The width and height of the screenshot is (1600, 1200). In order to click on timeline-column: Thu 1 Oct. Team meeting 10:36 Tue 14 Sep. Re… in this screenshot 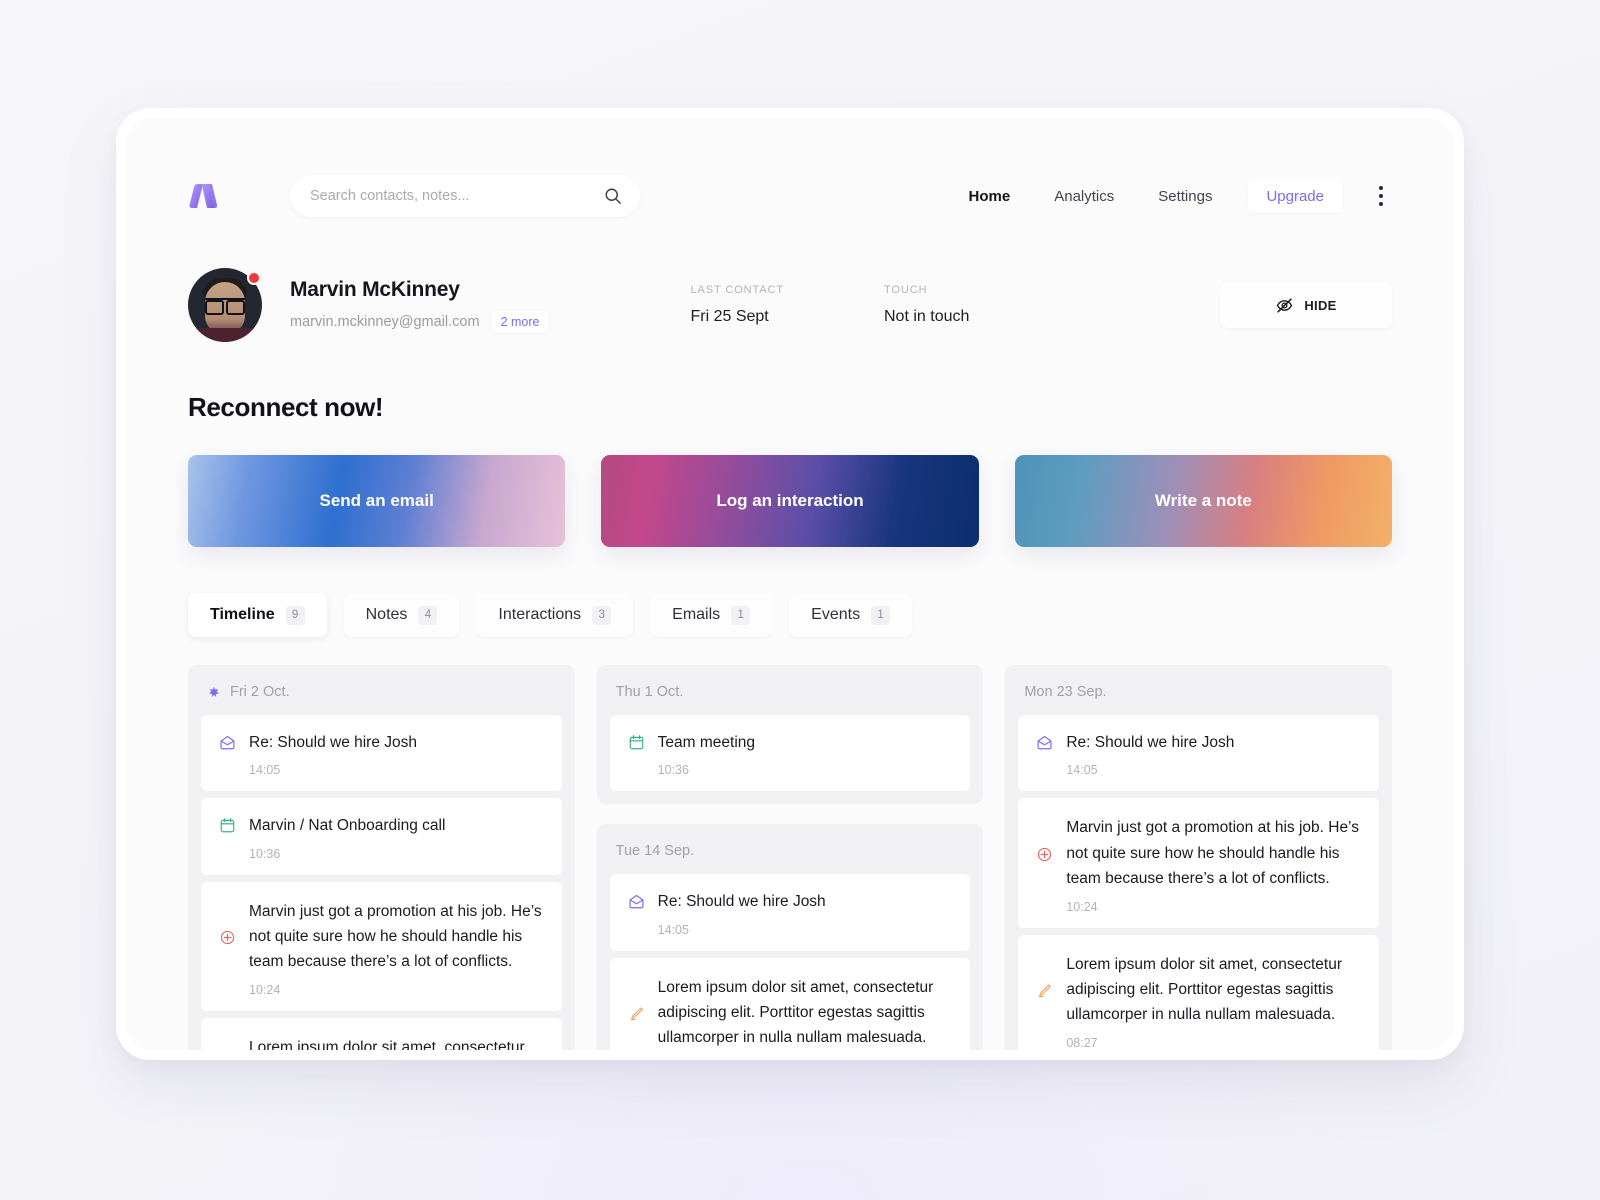, I will do `click(790, 857)`.